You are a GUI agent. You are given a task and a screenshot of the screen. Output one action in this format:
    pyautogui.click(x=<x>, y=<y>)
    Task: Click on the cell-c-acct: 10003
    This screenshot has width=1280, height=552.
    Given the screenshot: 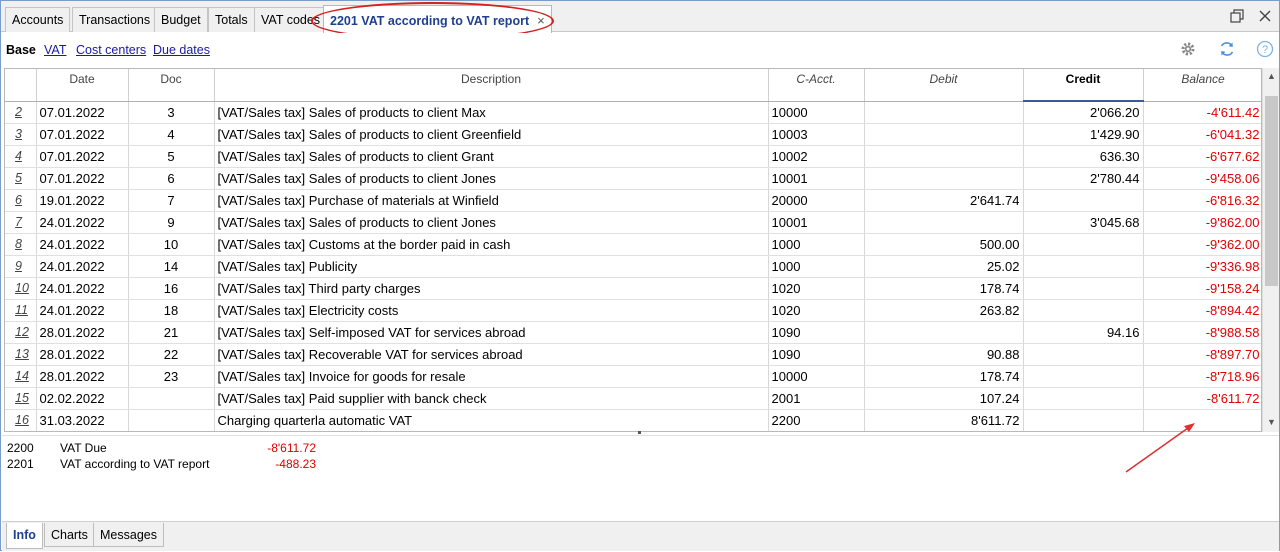 What is the action you would take?
    pyautogui.click(x=816, y=134)
    